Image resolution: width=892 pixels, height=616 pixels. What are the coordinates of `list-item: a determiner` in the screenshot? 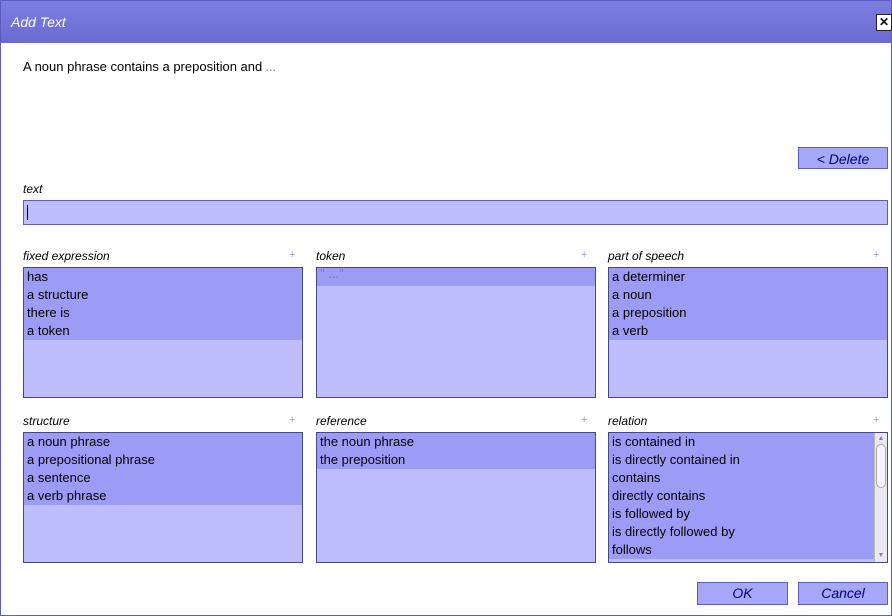 It's located at (748, 277).